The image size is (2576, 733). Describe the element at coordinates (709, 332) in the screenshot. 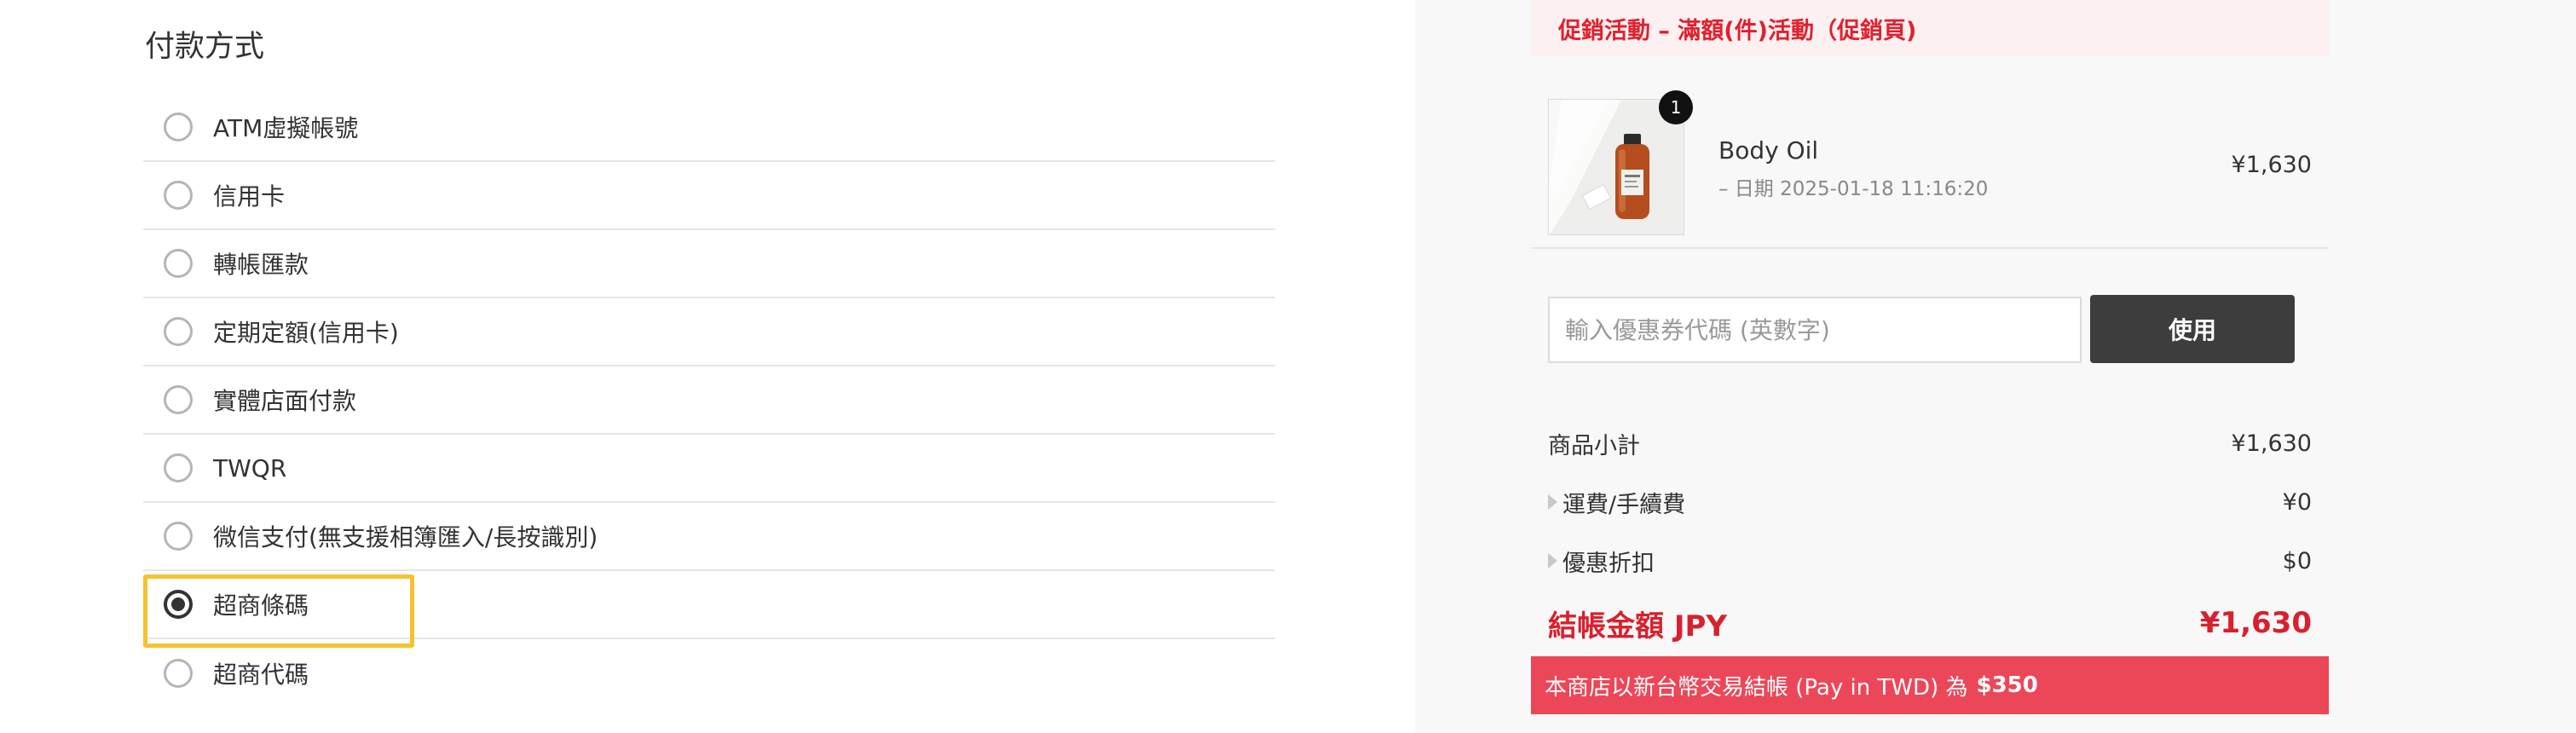

I see `payment-option-recurring-card: 定期定額(信用卡)` at that location.